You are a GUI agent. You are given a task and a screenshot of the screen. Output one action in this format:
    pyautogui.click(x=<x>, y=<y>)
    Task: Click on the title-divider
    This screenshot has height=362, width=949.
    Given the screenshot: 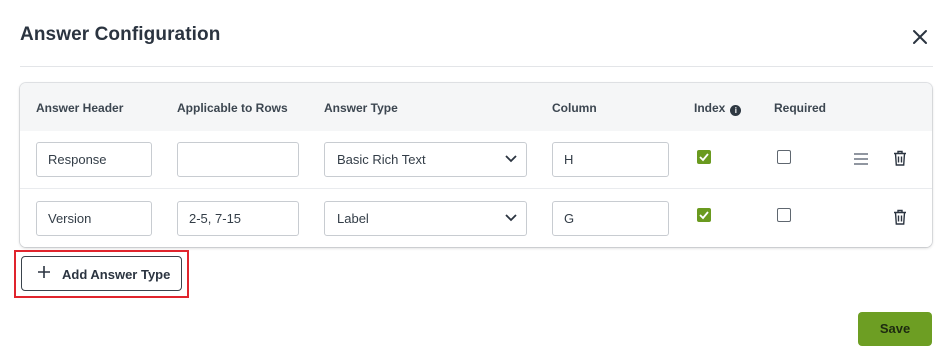 What is the action you would take?
    pyautogui.click(x=476, y=66)
    